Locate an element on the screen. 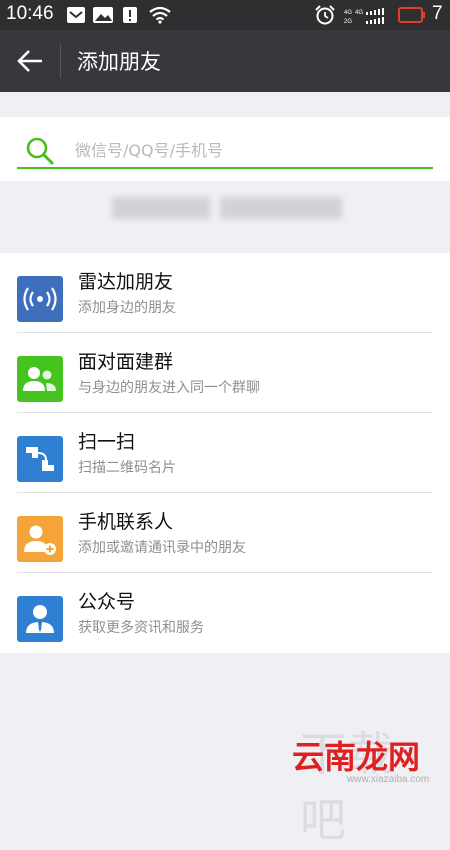 This screenshot has height=850, width=450. battery-icon is located at coordinates (411, 15).